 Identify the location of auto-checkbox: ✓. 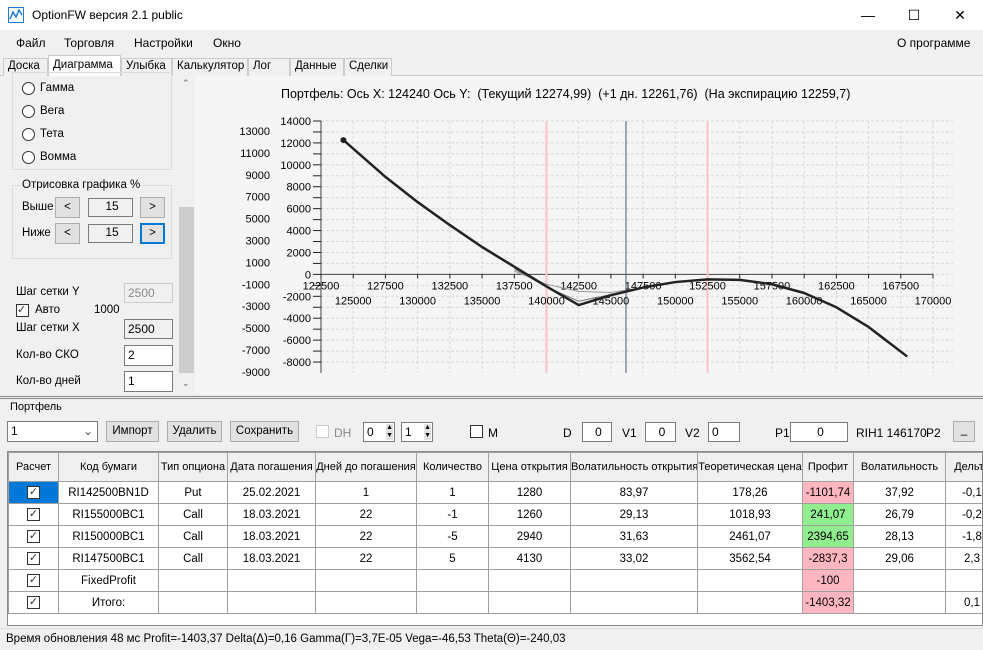
(22, 310).